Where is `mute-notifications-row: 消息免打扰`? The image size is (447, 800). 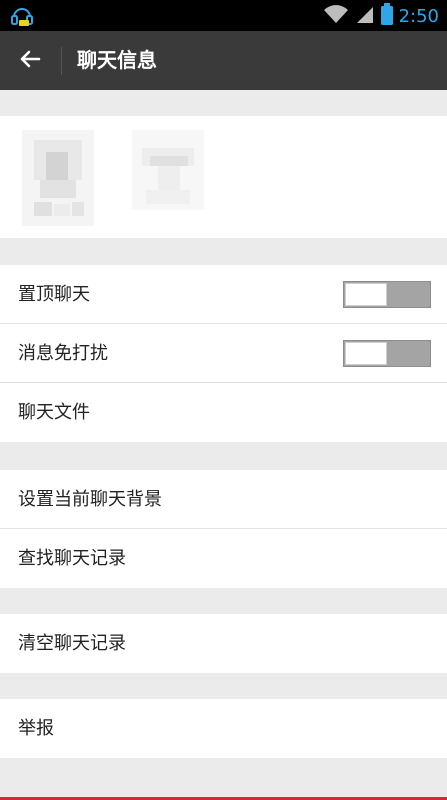
mute-notifications-row: 消息免打扰 is located at coordinates (223, 353).